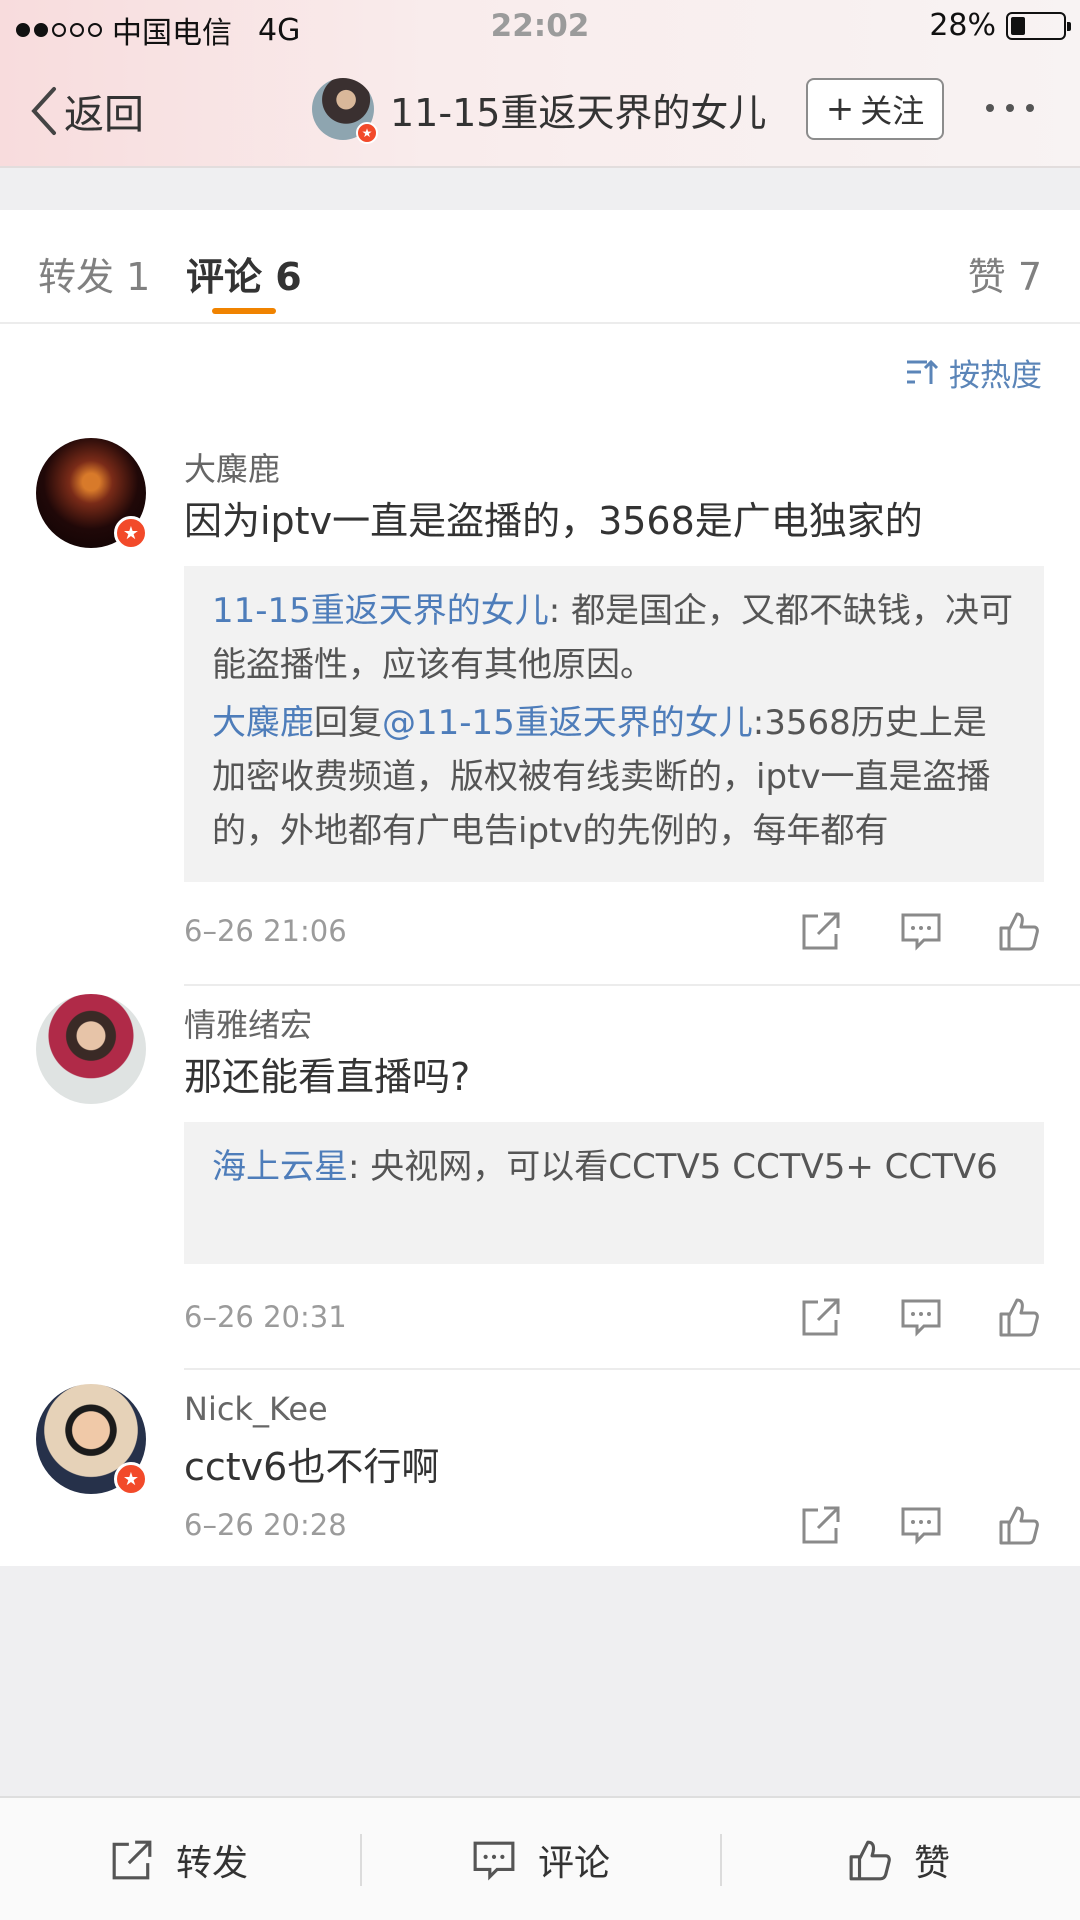 This screenshot has width=1080, height=1920. Describe the element at coordinates (995, 376) in the screenshot. I see `sort-label: 按热度` at that location.